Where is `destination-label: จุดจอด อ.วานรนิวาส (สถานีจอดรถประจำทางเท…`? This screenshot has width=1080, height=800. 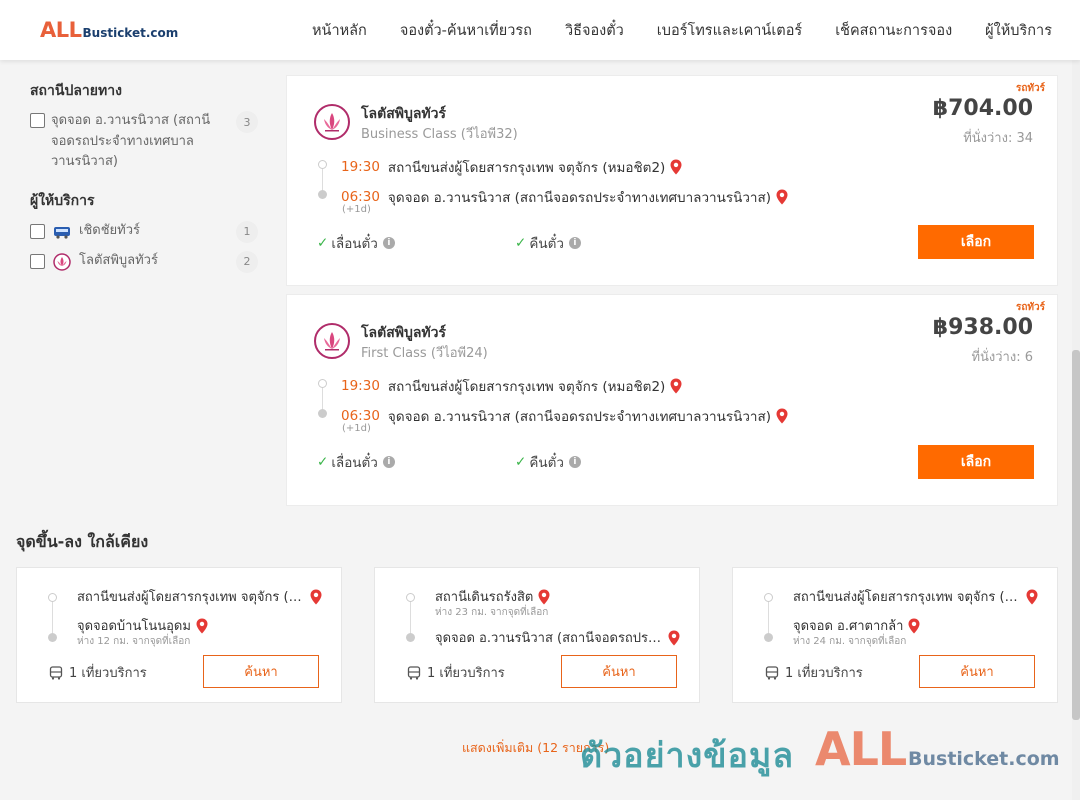
destination-label: จุดจอด อ.วานรนิวาส (สถานีจอดรถประจำทางเท… is located at coordinates (131, 141).